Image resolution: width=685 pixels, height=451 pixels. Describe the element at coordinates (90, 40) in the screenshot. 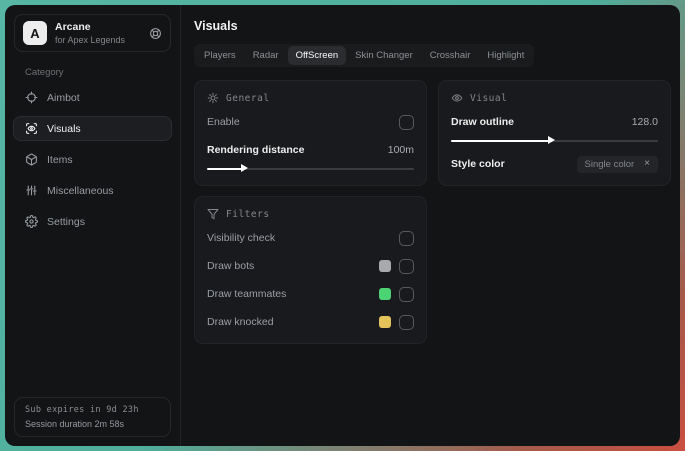

I see `app-subtitle: for Apex Legends` at that location.